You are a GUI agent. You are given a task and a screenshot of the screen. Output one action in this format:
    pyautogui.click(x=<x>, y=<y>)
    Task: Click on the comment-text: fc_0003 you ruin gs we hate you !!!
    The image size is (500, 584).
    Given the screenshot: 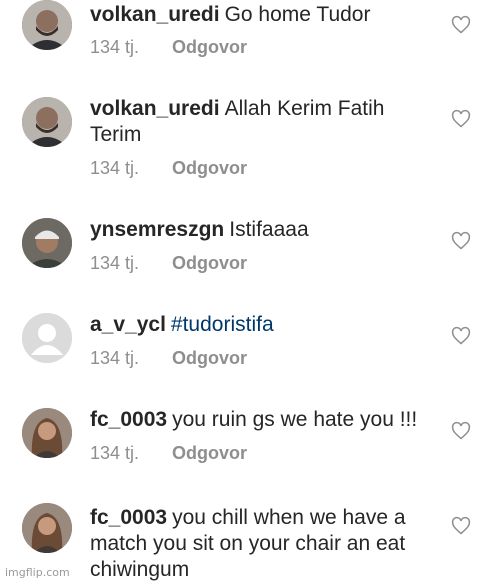 What is the action you would take?
    pyautogui.click(x=262, y=420)
    